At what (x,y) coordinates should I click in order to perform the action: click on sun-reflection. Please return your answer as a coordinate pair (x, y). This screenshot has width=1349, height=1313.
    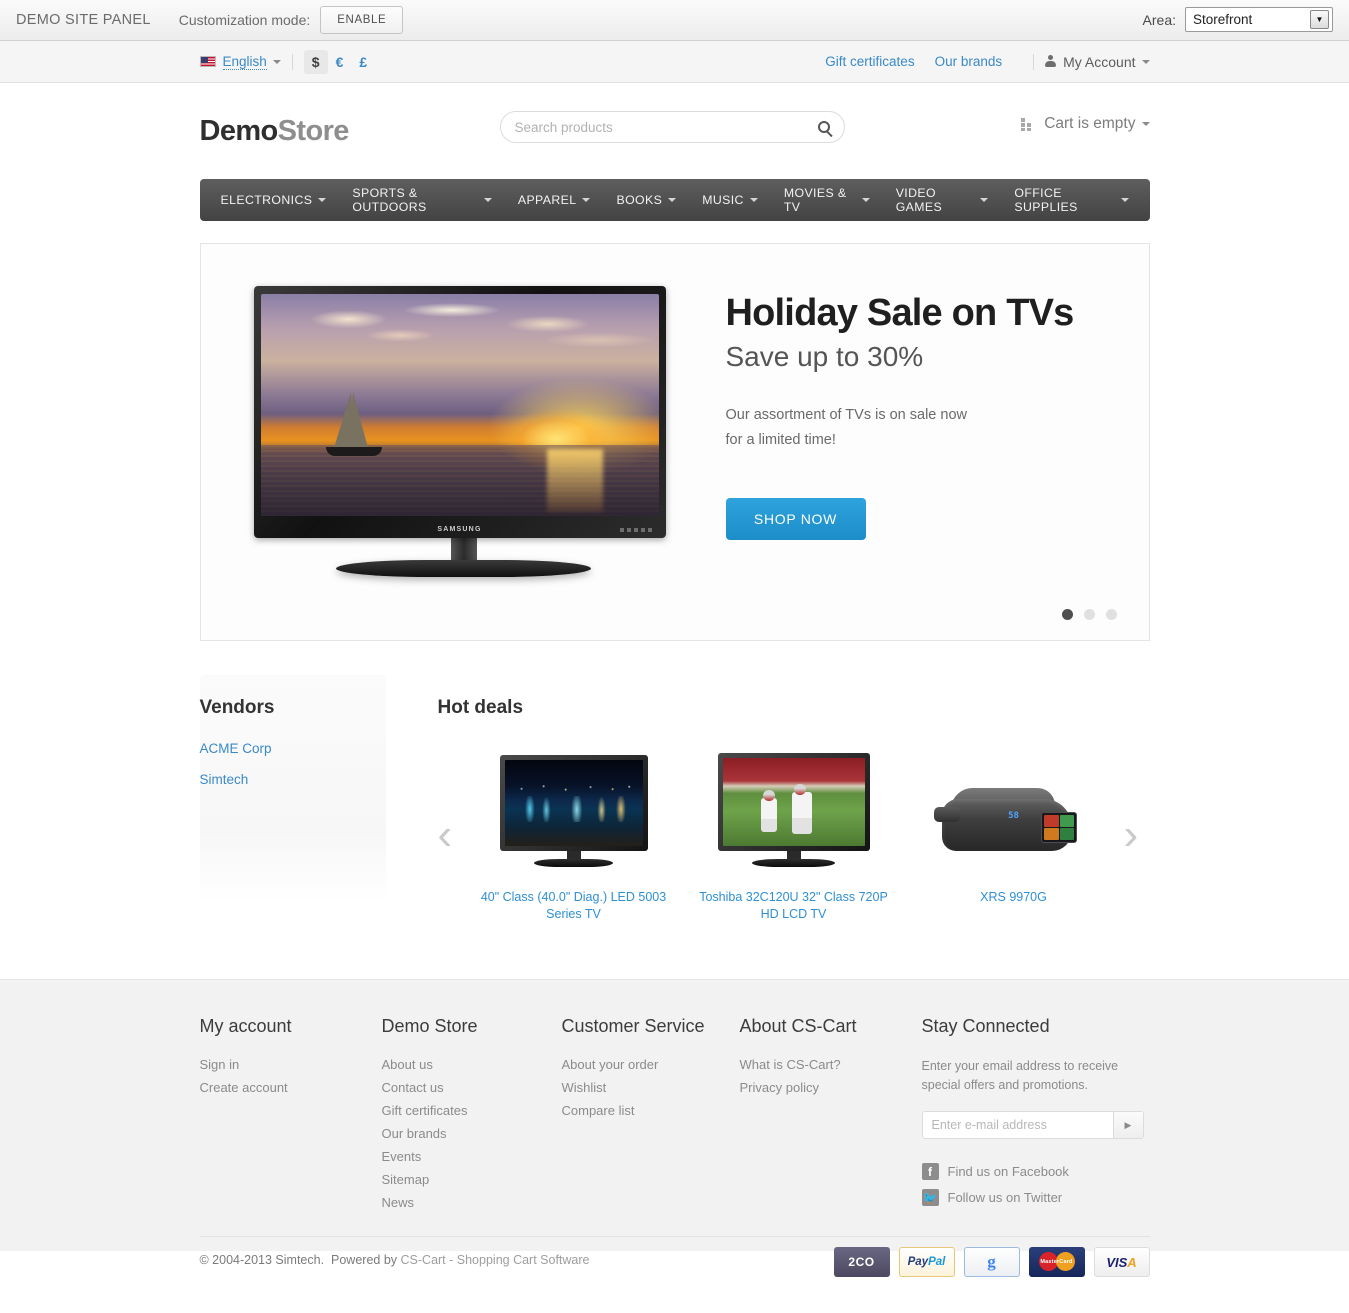
    Looking at the image, I should click on (574, 480).